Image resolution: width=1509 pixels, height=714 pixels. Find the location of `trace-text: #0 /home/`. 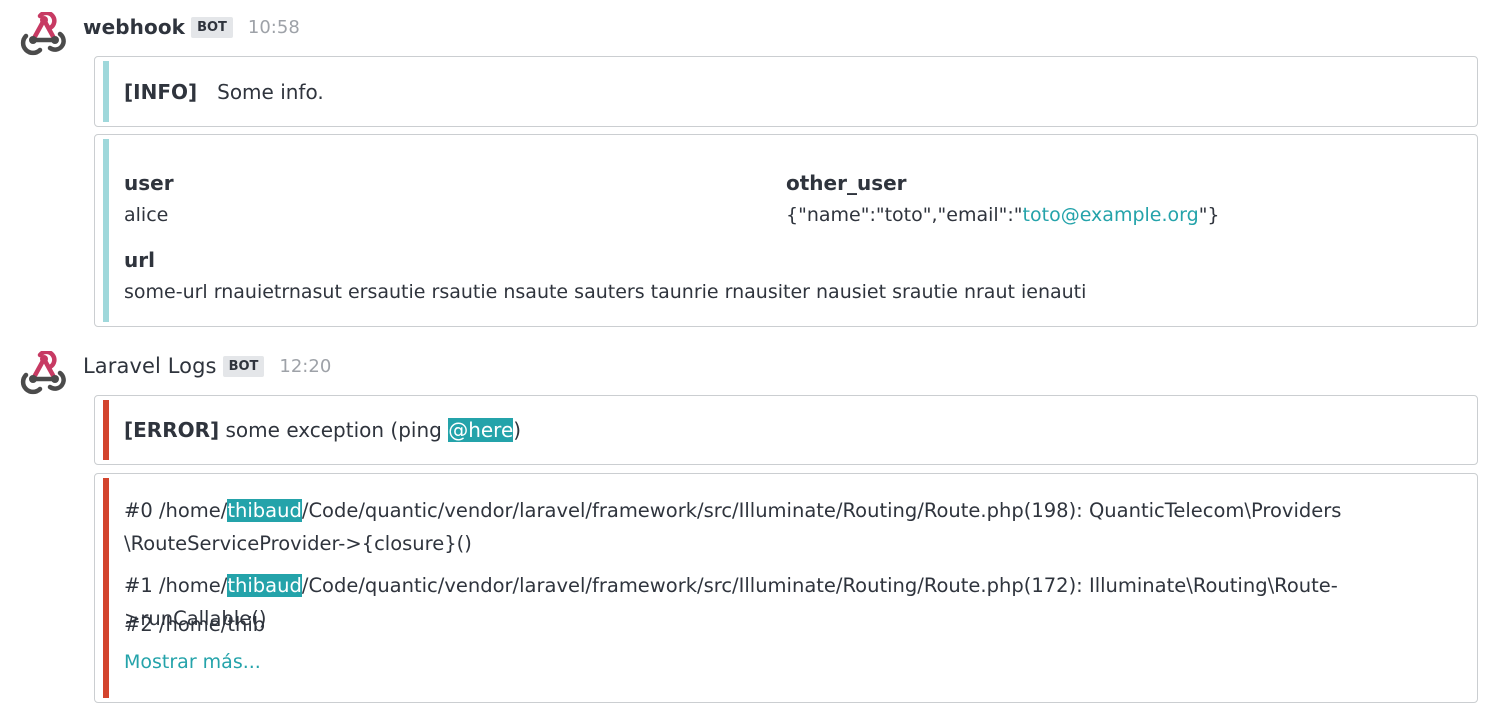

trace-text: #0 /home/ is located at coordinates (176, 510).